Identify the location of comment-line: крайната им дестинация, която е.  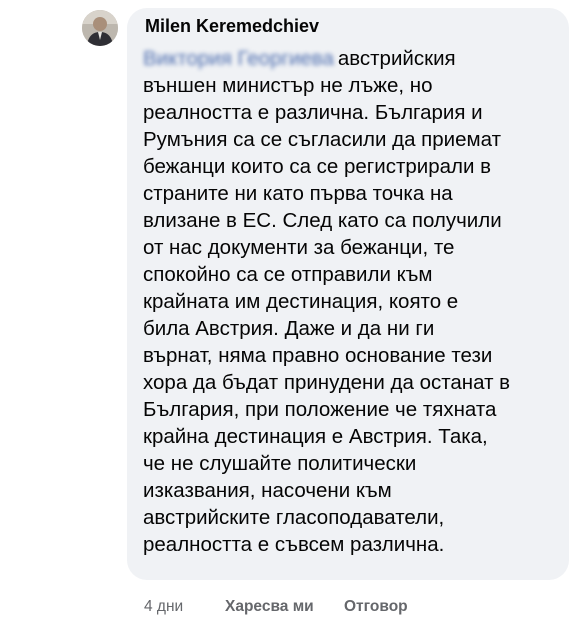
(301, 301).